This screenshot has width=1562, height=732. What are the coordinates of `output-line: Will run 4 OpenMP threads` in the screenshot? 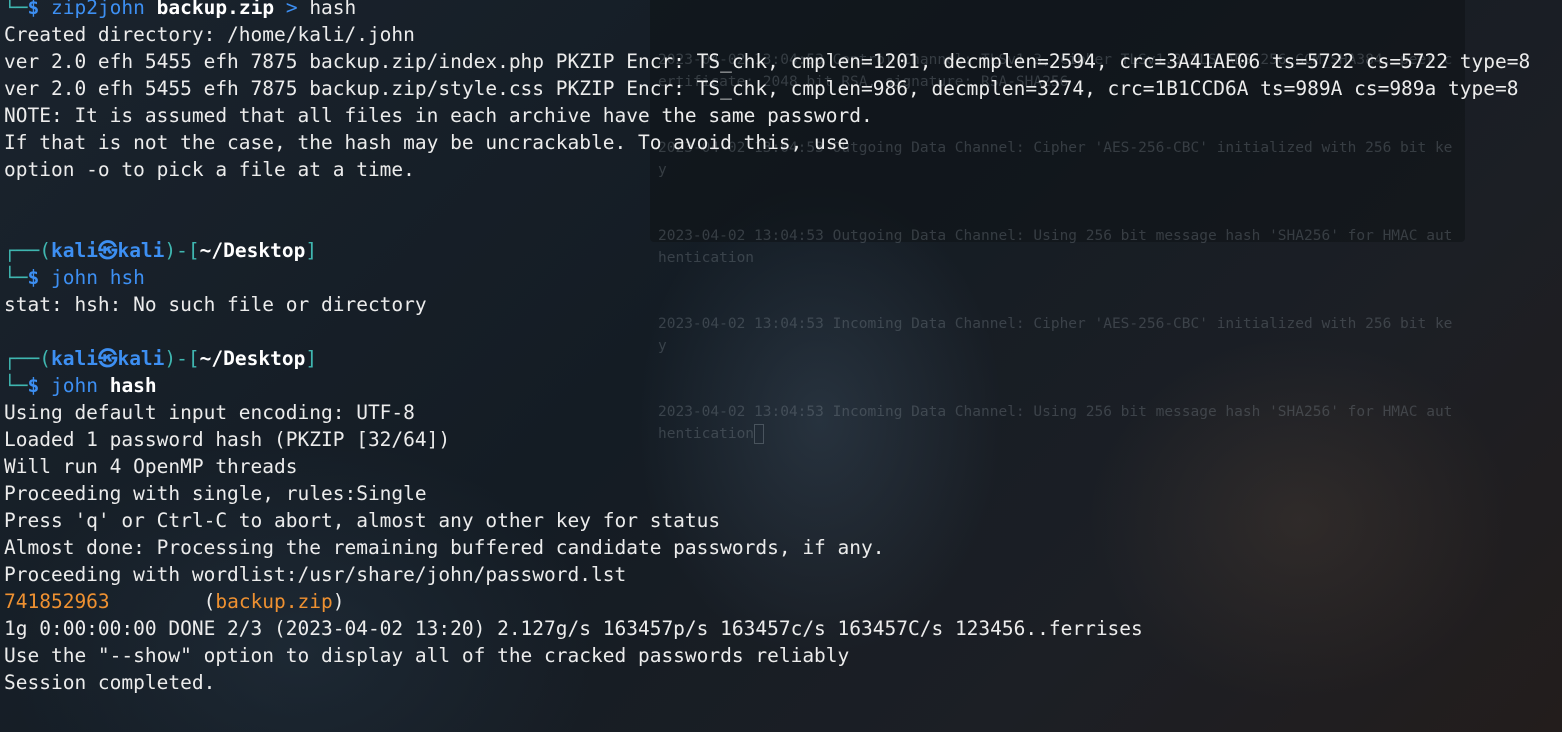 It's located at (151, 466).